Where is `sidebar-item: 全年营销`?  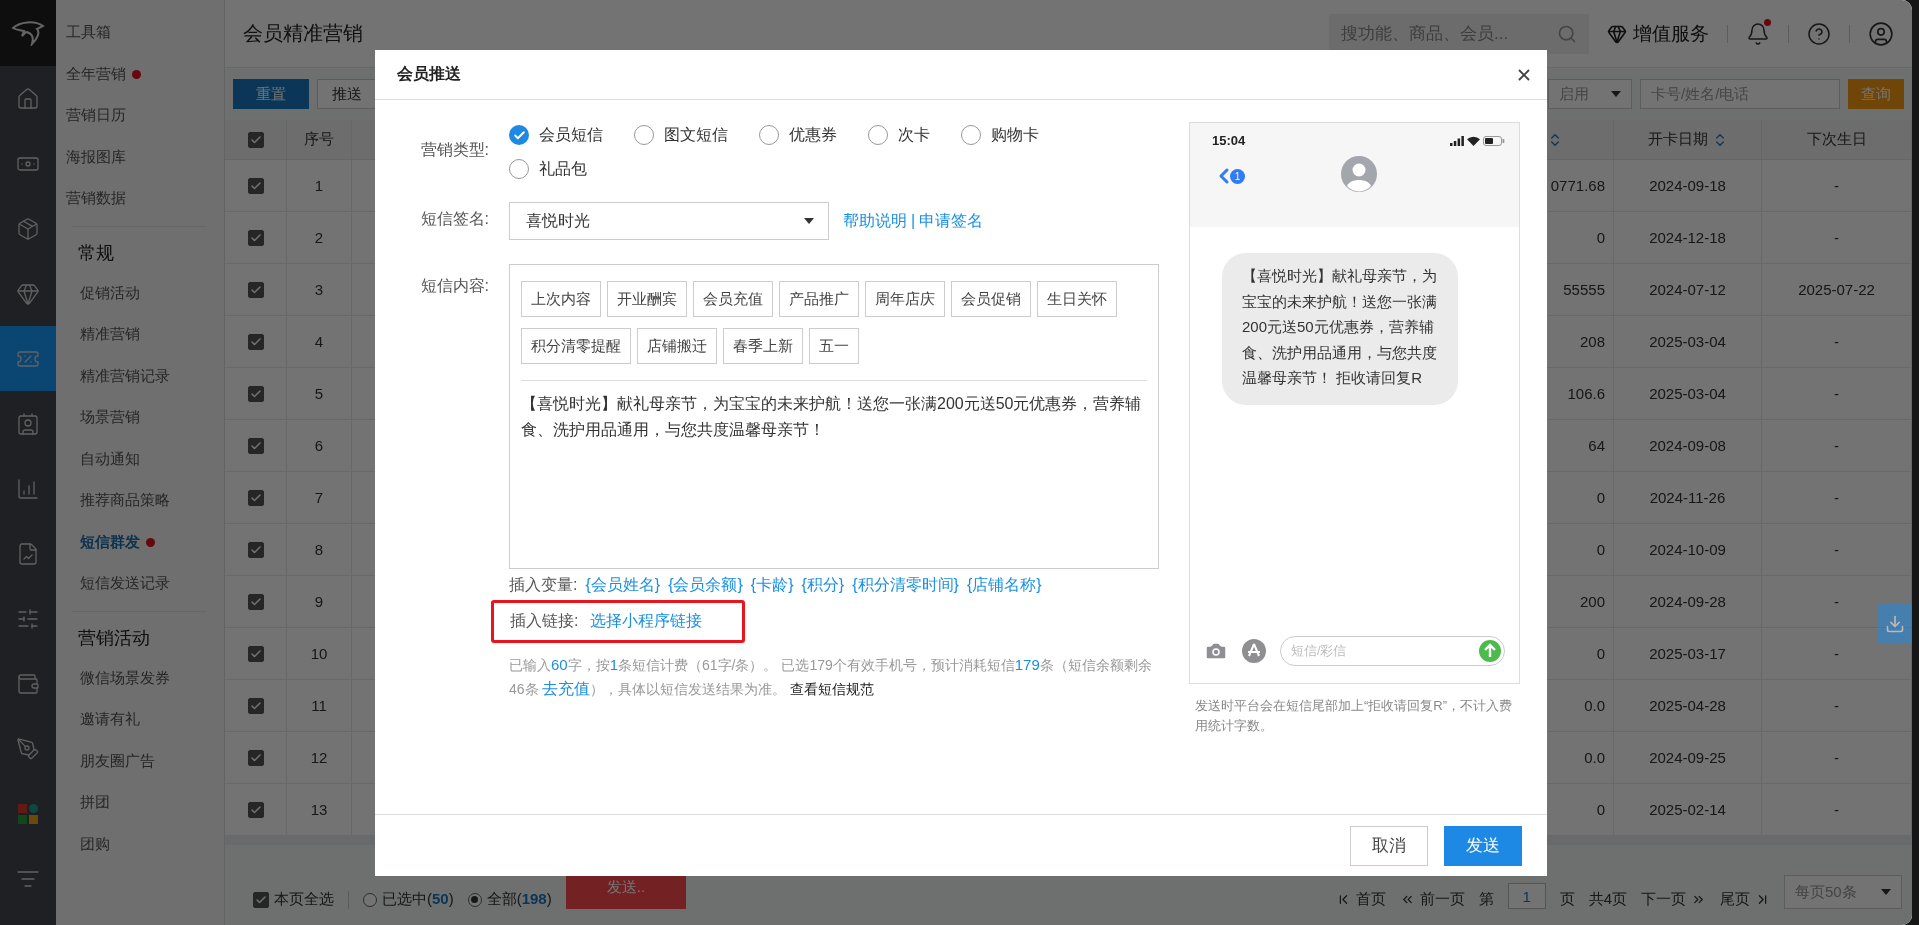
sidebar-item: 全年营销 is located at coordinates (140, 74).